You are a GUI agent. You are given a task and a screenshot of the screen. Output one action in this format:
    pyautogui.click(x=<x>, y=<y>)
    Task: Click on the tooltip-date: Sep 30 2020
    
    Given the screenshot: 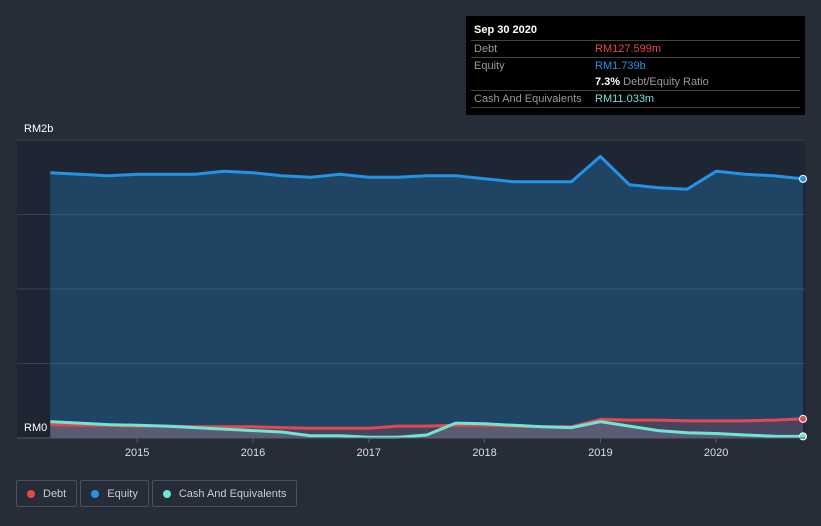 What is the action you would take?
    pyautogui.click(x=505, y=30)
    